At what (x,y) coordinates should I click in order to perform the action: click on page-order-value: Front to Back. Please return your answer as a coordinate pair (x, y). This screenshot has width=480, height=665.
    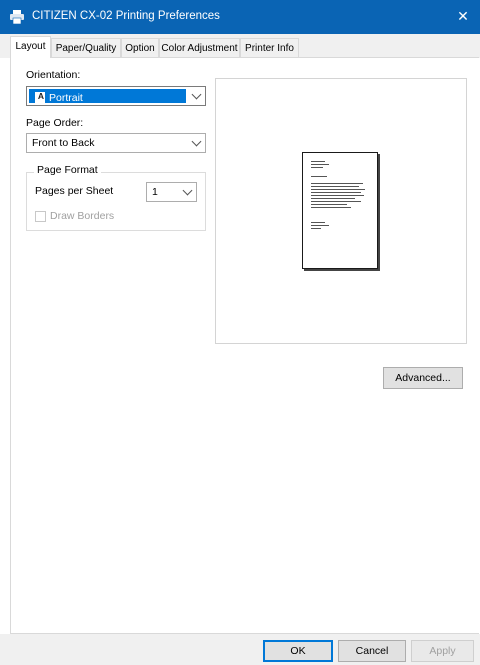
    Looking at the image, I should click on (63, 143).